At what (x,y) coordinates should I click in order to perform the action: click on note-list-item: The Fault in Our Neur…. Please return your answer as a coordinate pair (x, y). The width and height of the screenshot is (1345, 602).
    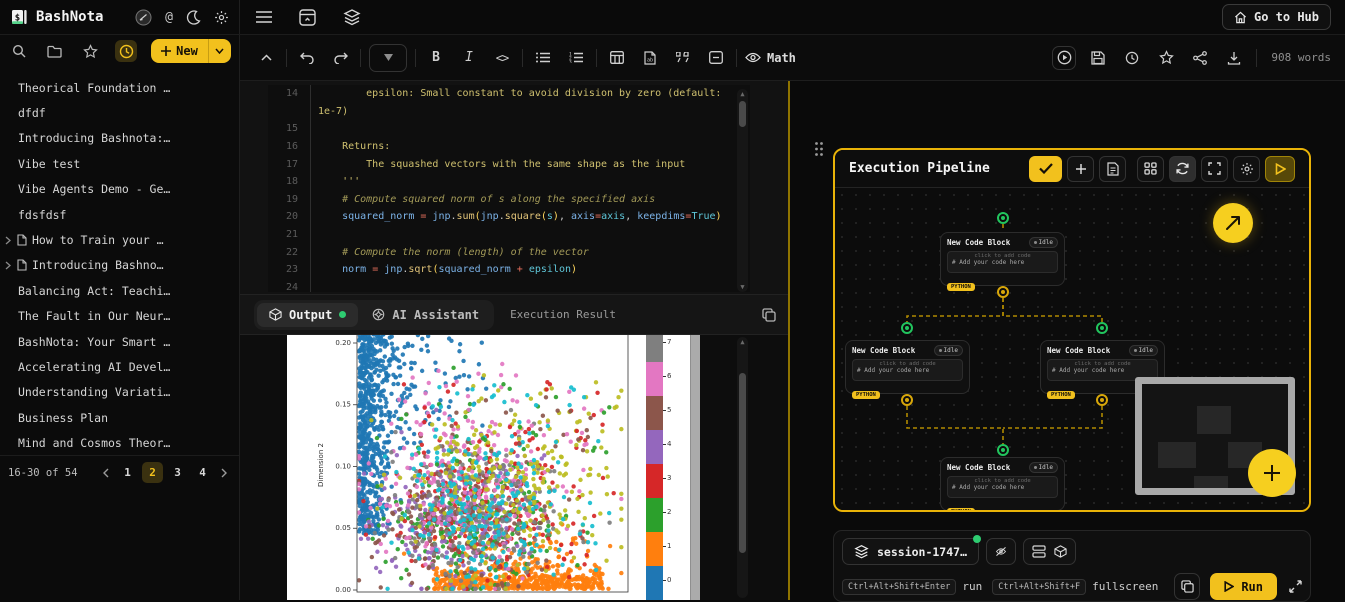
    Looking at the image, I should click on (119, 316).